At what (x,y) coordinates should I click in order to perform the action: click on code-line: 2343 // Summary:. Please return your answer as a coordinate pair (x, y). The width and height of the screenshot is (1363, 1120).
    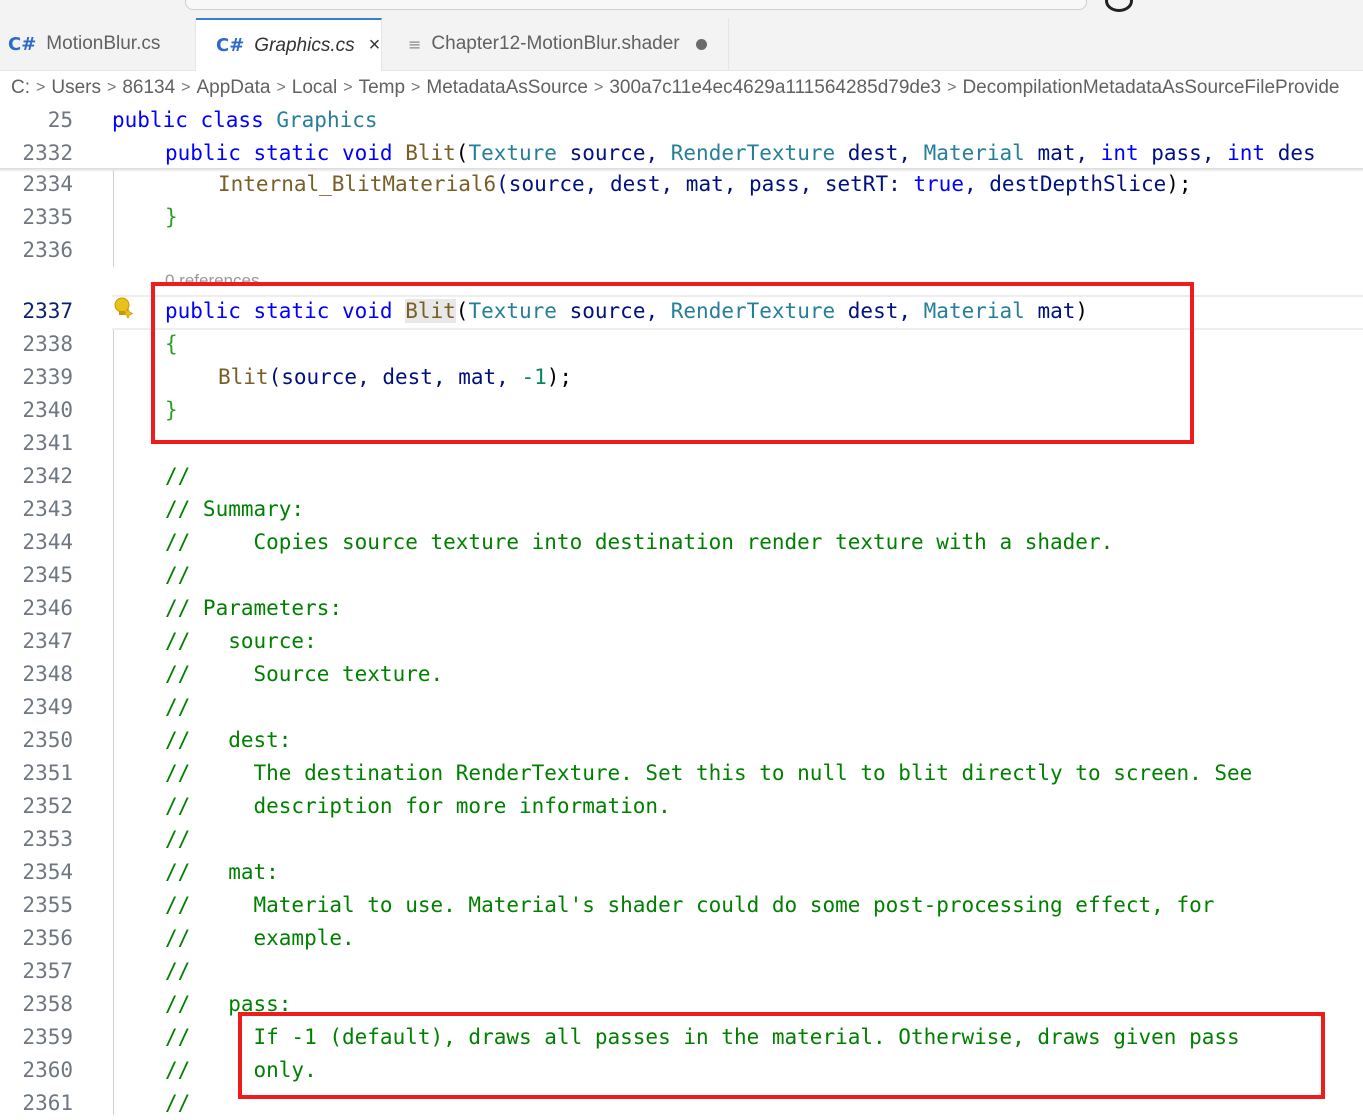
    Looking at the image, I should click on (681, 509).